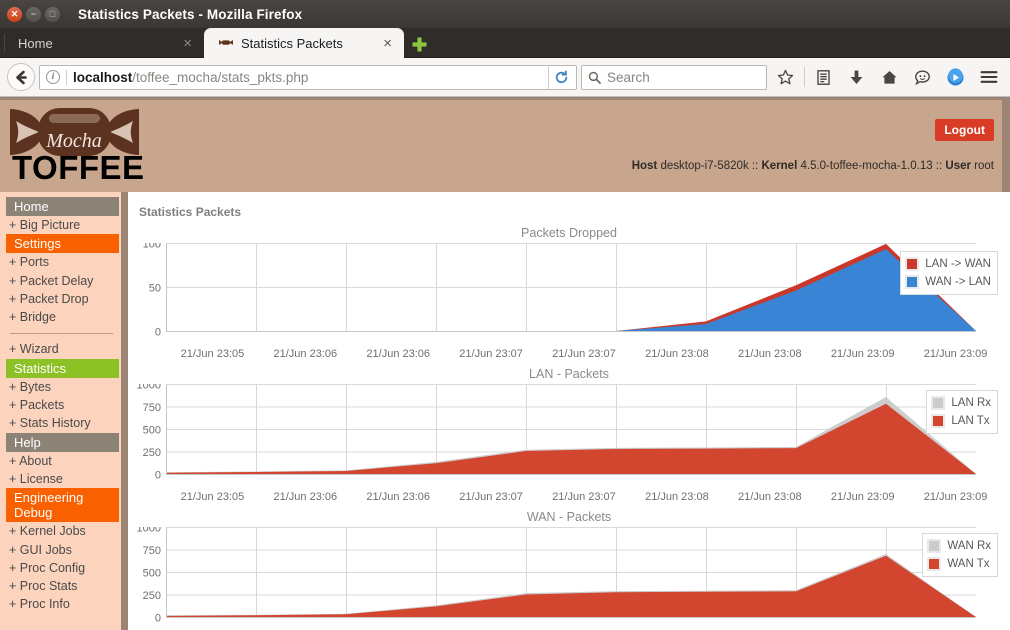  I want to click on chart-legend: LAN Rx LAN Tx, so click(962, 412).